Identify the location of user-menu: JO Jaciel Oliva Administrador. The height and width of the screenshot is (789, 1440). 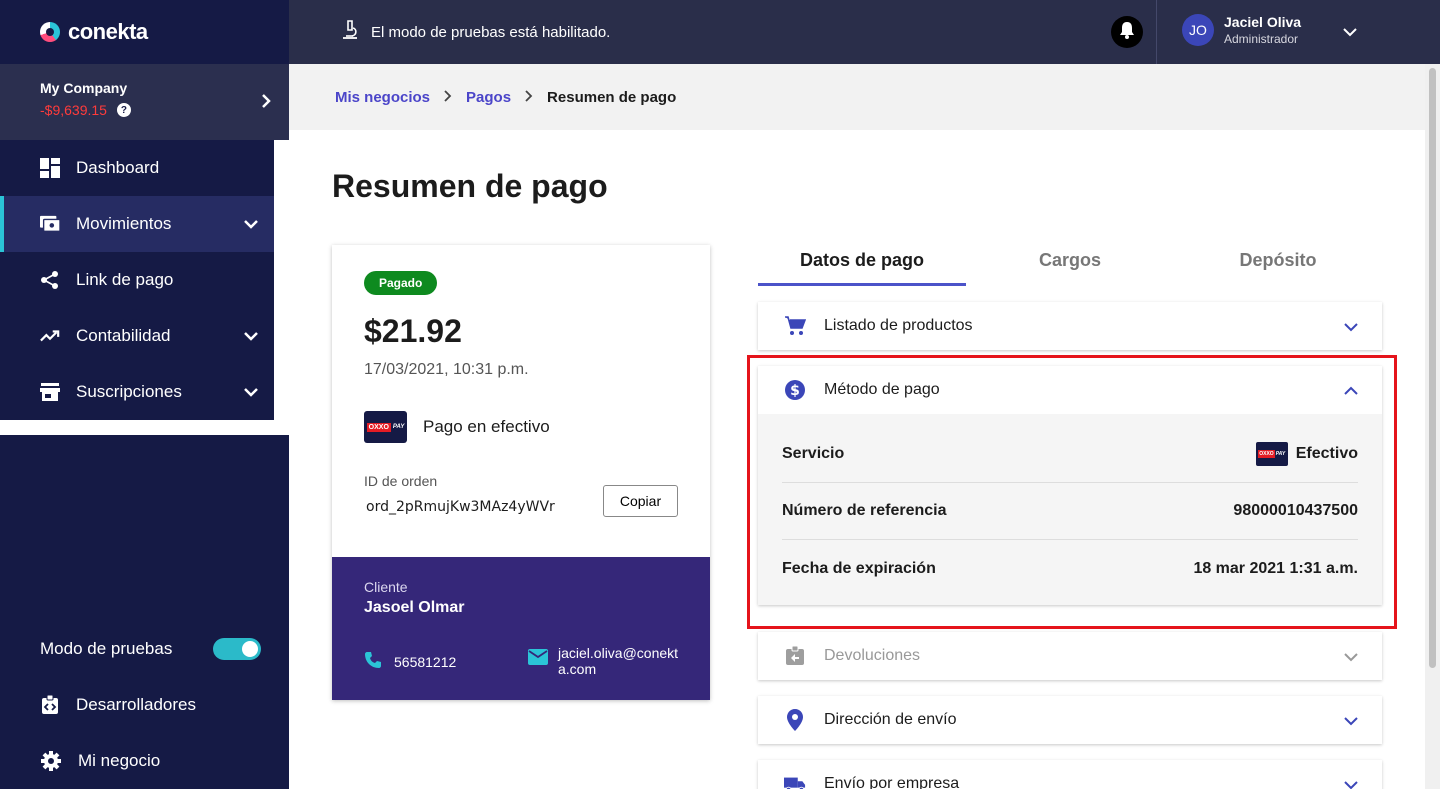
(1241, 30).